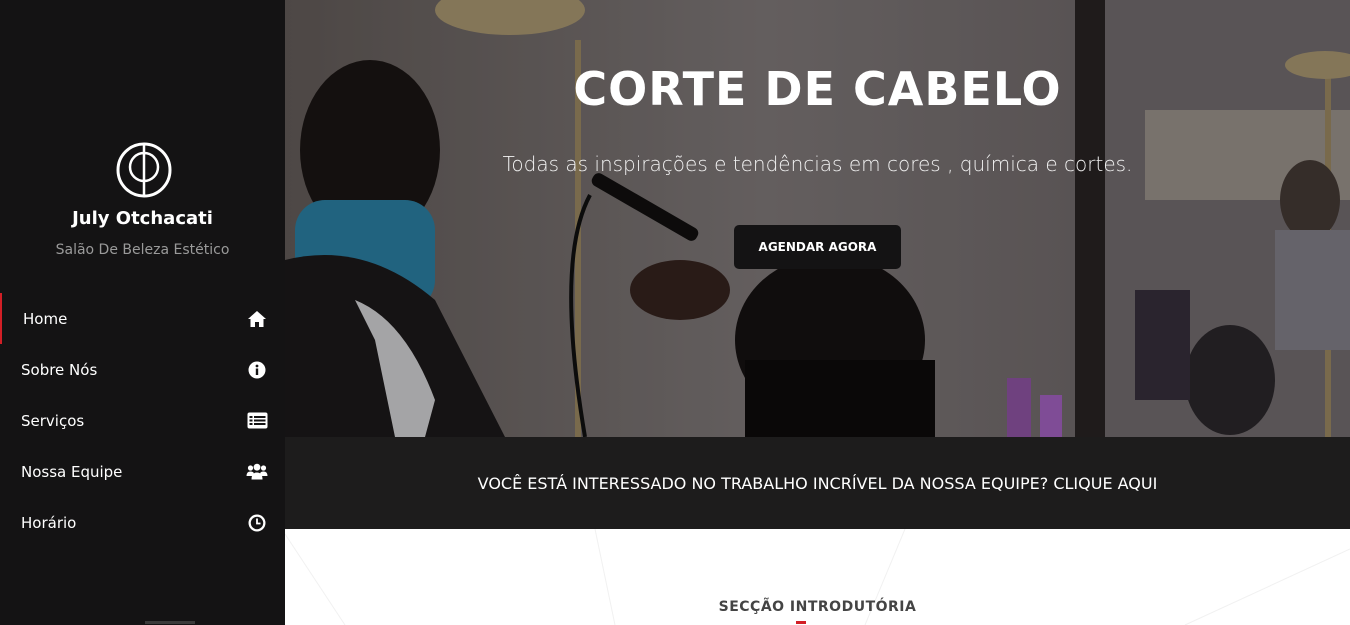 The image size is (1350, 625). I want to click on sidebar-item-label: Nossa Equipe, so click(72, 471).